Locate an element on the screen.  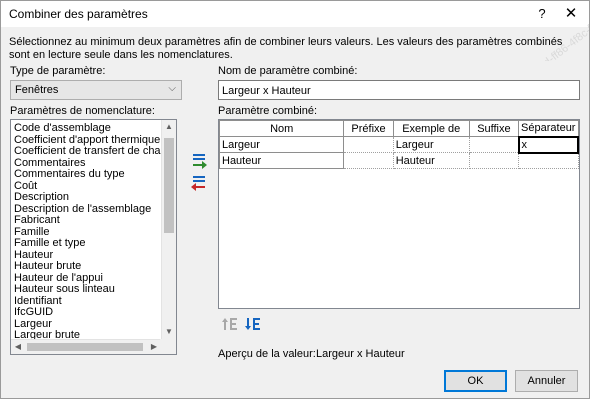
scroll-thumb-horizontal is located at coordinates (85, 347).